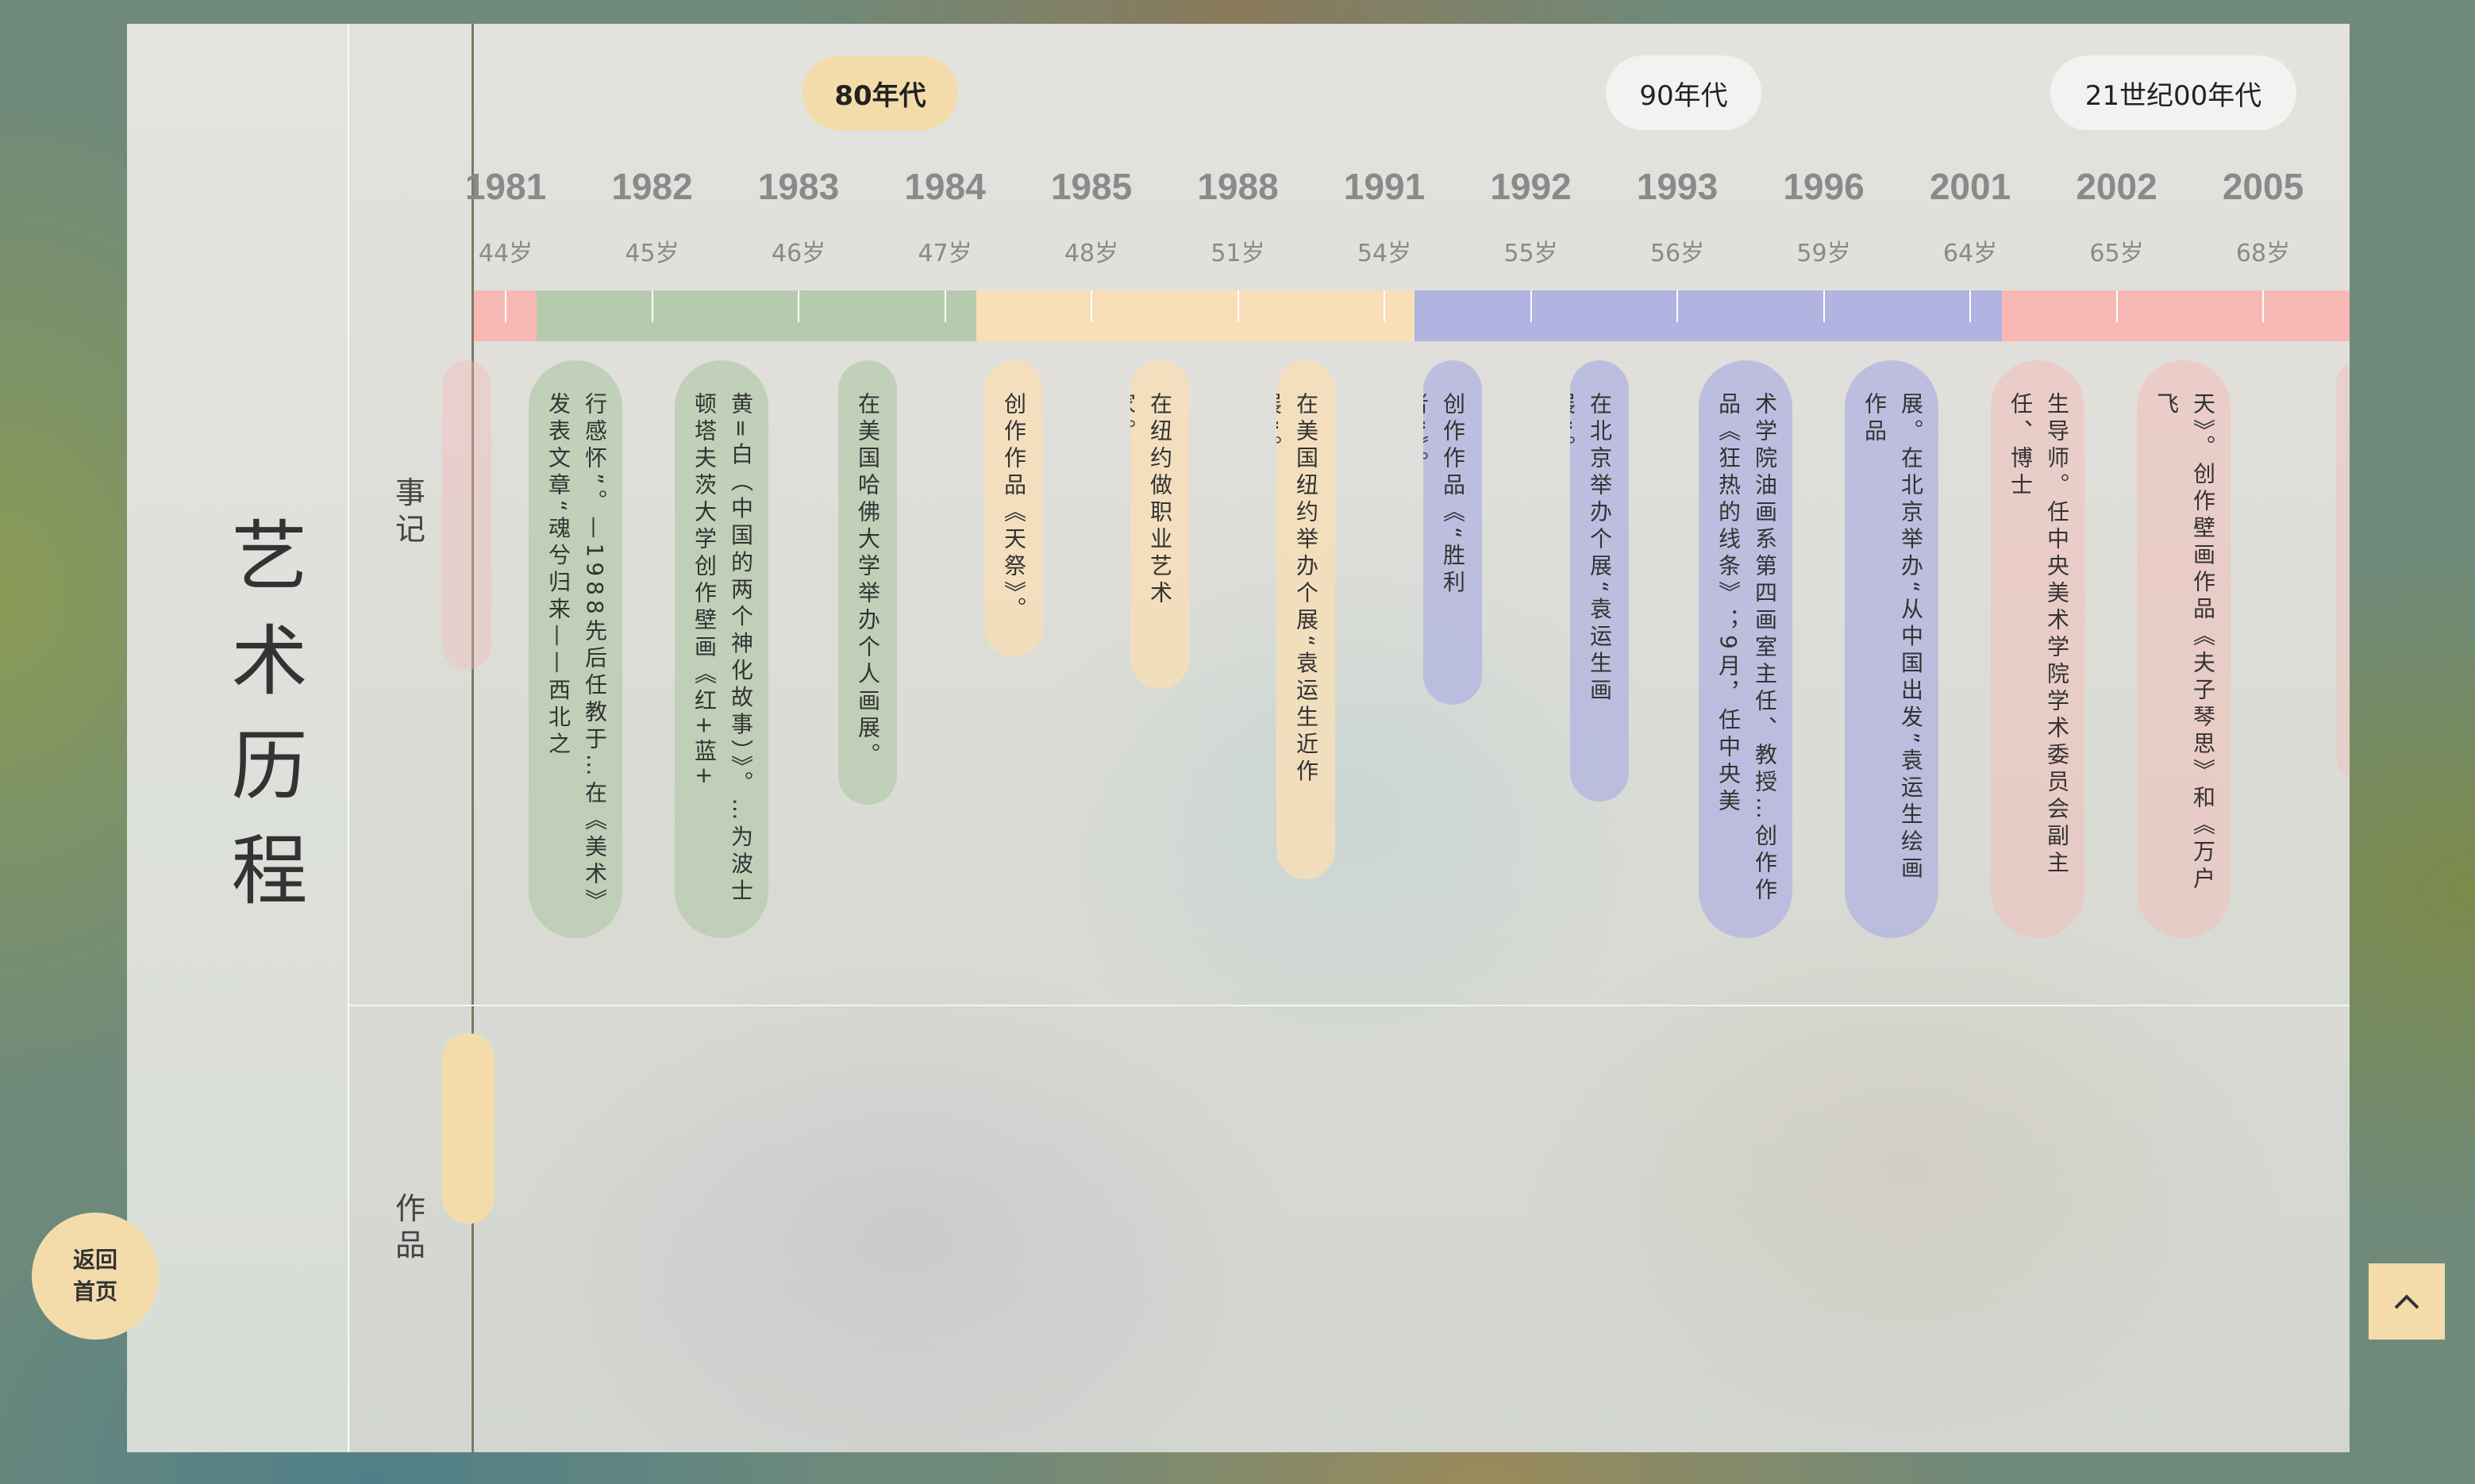 This screenshot has height=1484, width=2475. I want to click on event-card: 天》。创作壁画作品《夫子琴思》和《万户飞, so click(2184, 649).